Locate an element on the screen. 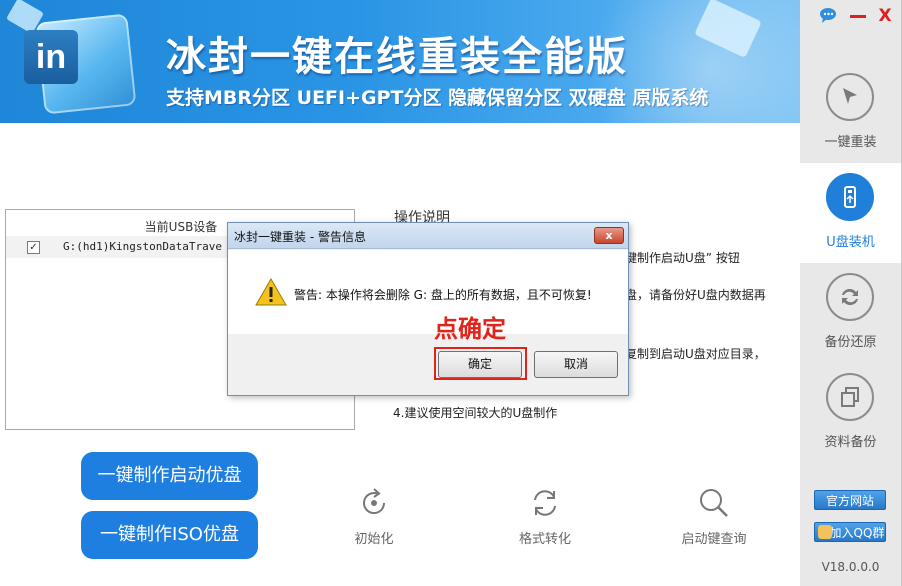  sidebar: 一键重装 U盘装机 备份还原 资料备份 官方网站 加入QQ群 V18.0.0.0 is located at coordinates (850, 293).